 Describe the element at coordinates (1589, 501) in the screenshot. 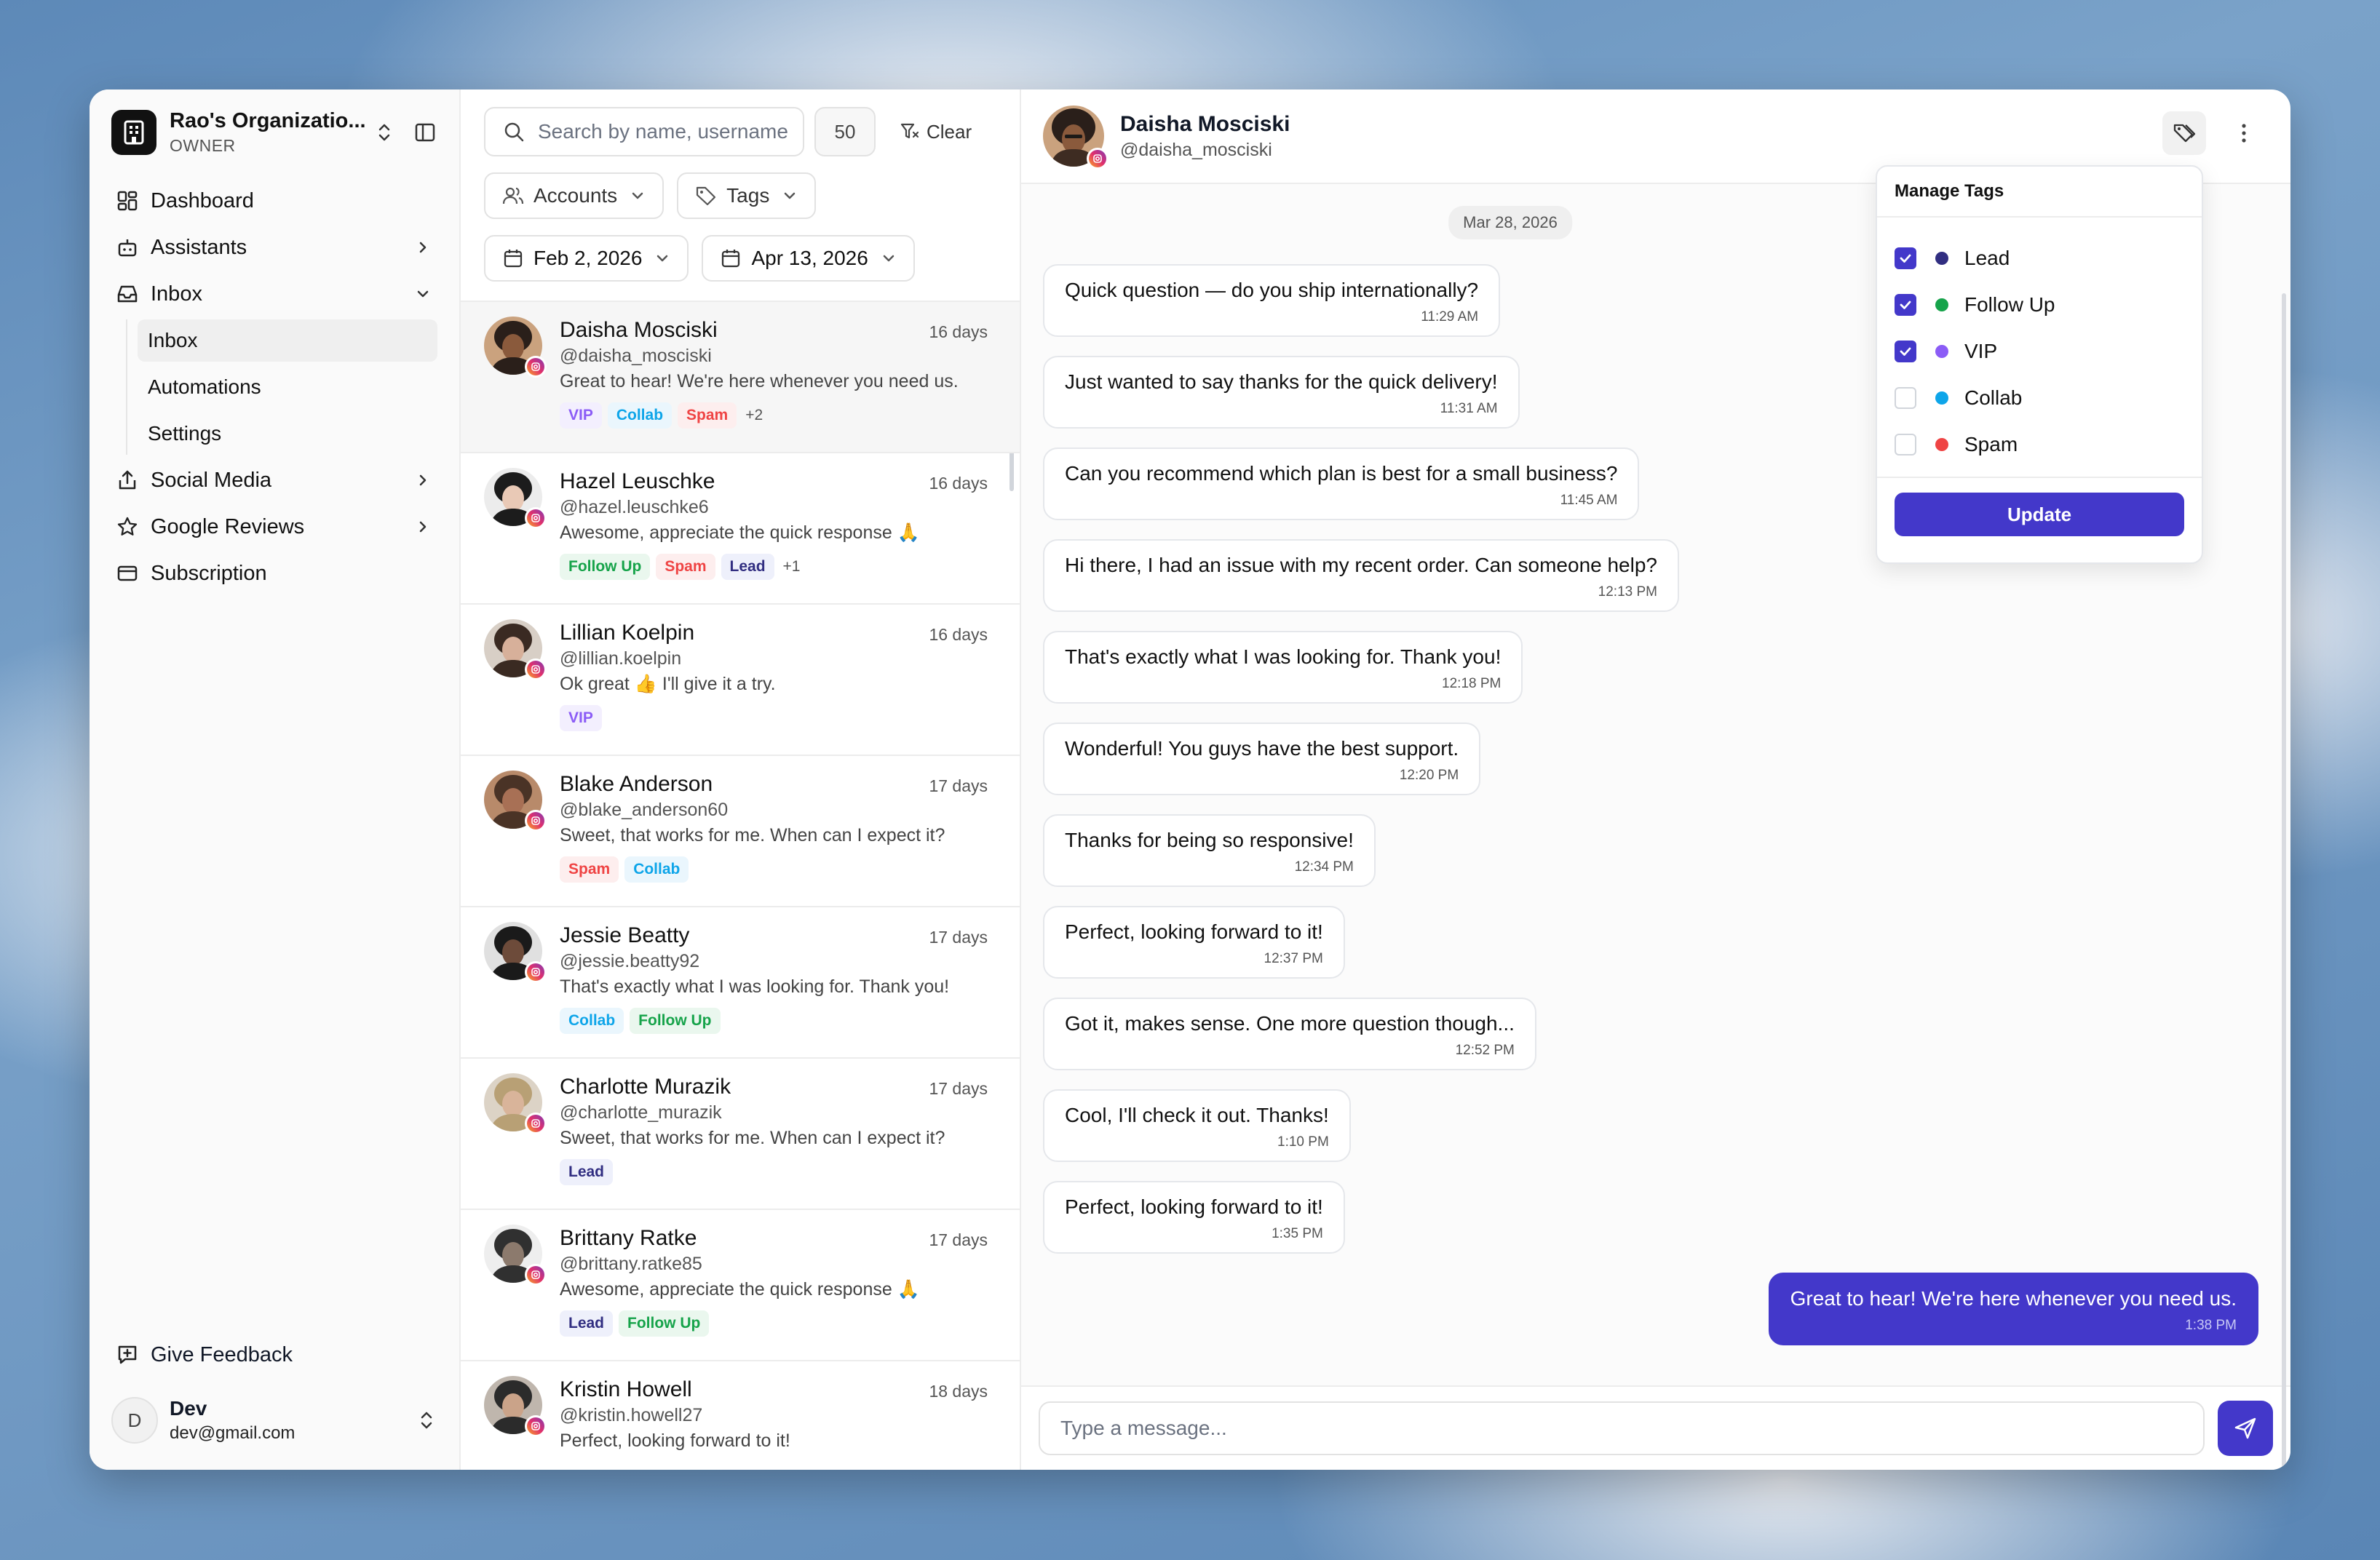

I see `message-time: 11:45 AM` at that location.